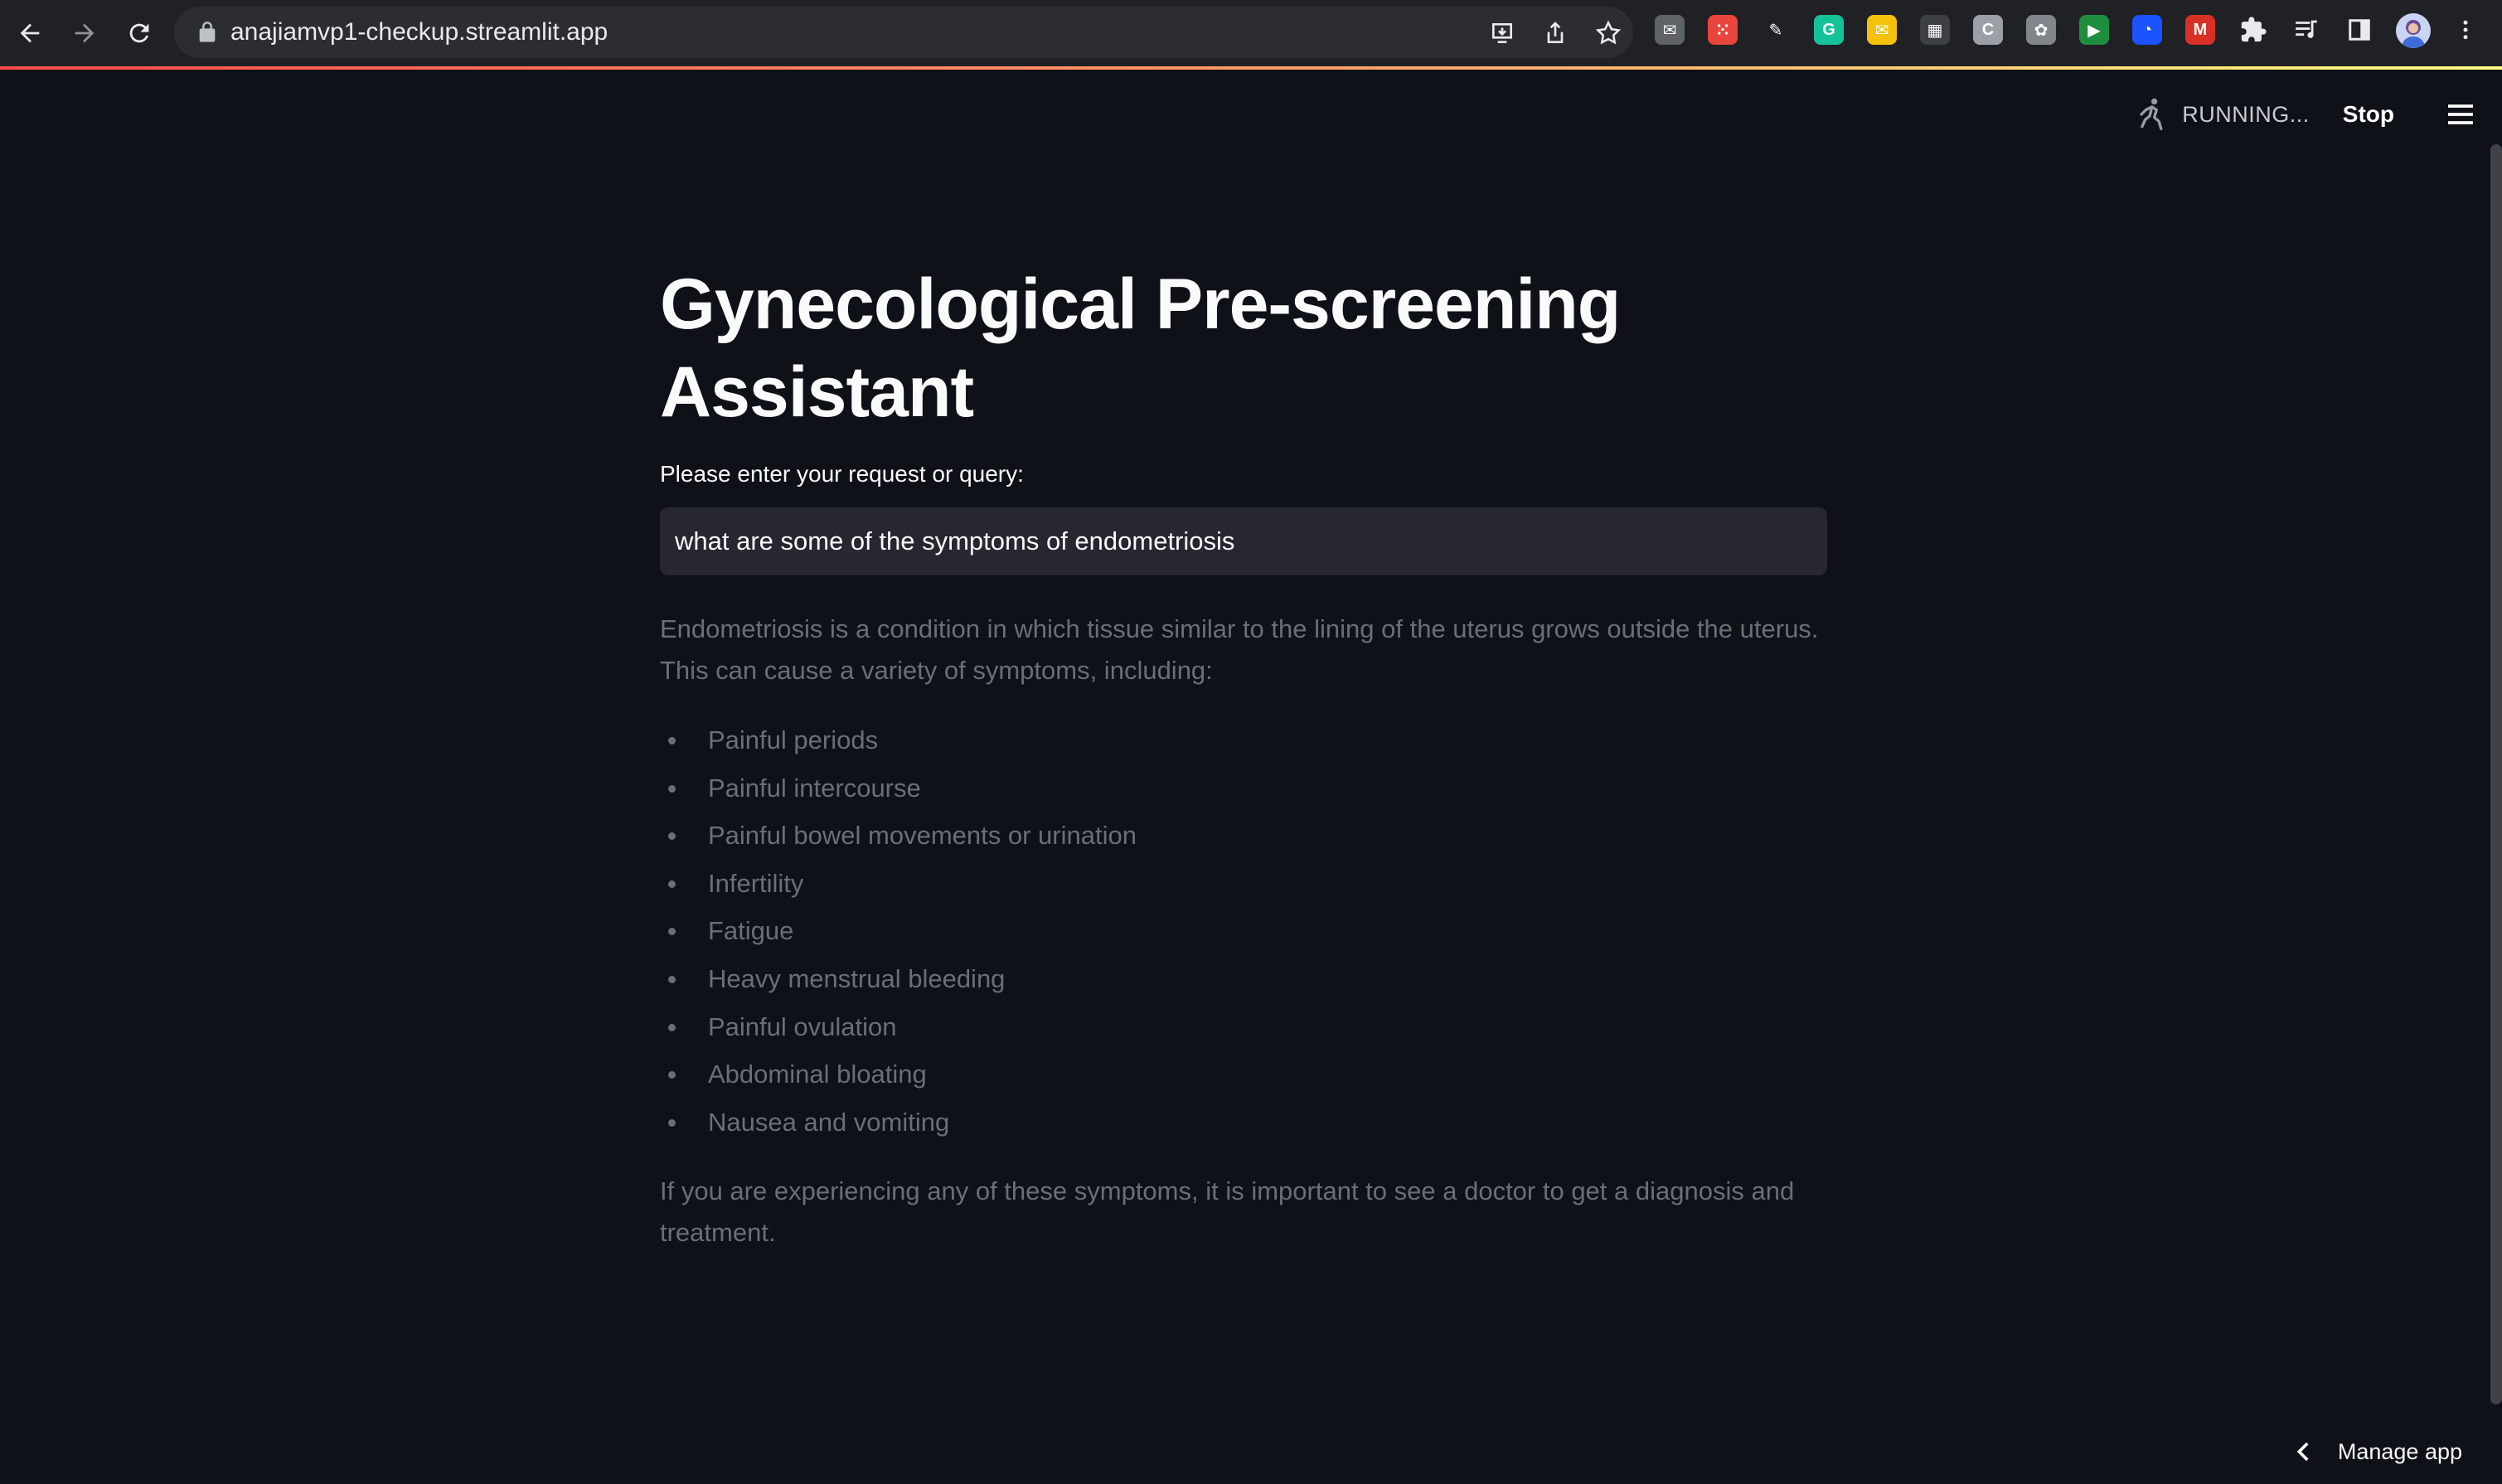 This screenshot has width=2502, height=1484. I want to click on manage-app-button: Manage app, so click(2376, 1451).